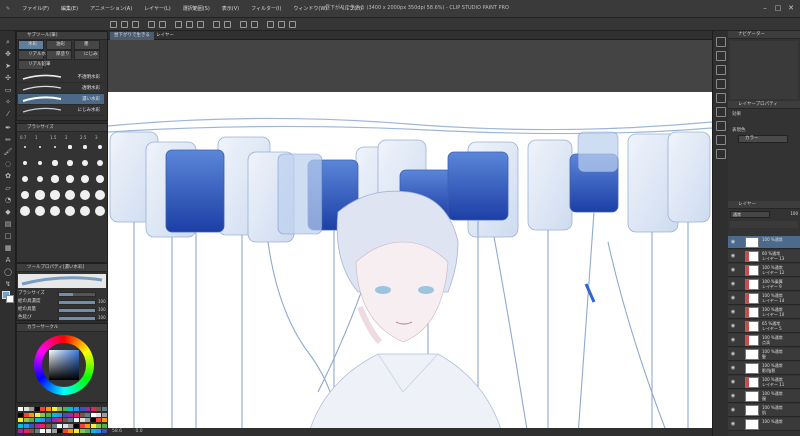 The image size is (800, 436). What do you see at coordinates (721, 84) in the screenshot?
I see `history-icon` at bounding box center [721, 84].